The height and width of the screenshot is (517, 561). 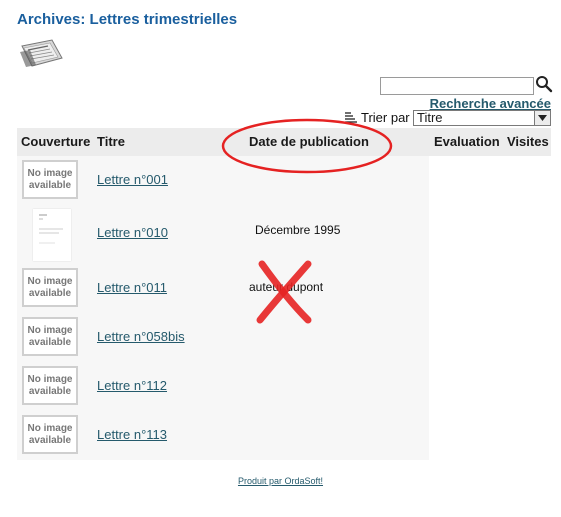 What do you see at coordinates (307, 146) in the screenshot?
I see `highlight-ellipse` at bounding box center [307, 146].